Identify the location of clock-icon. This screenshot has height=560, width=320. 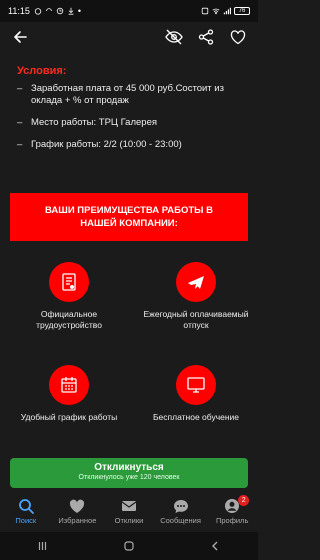
(60, 11).